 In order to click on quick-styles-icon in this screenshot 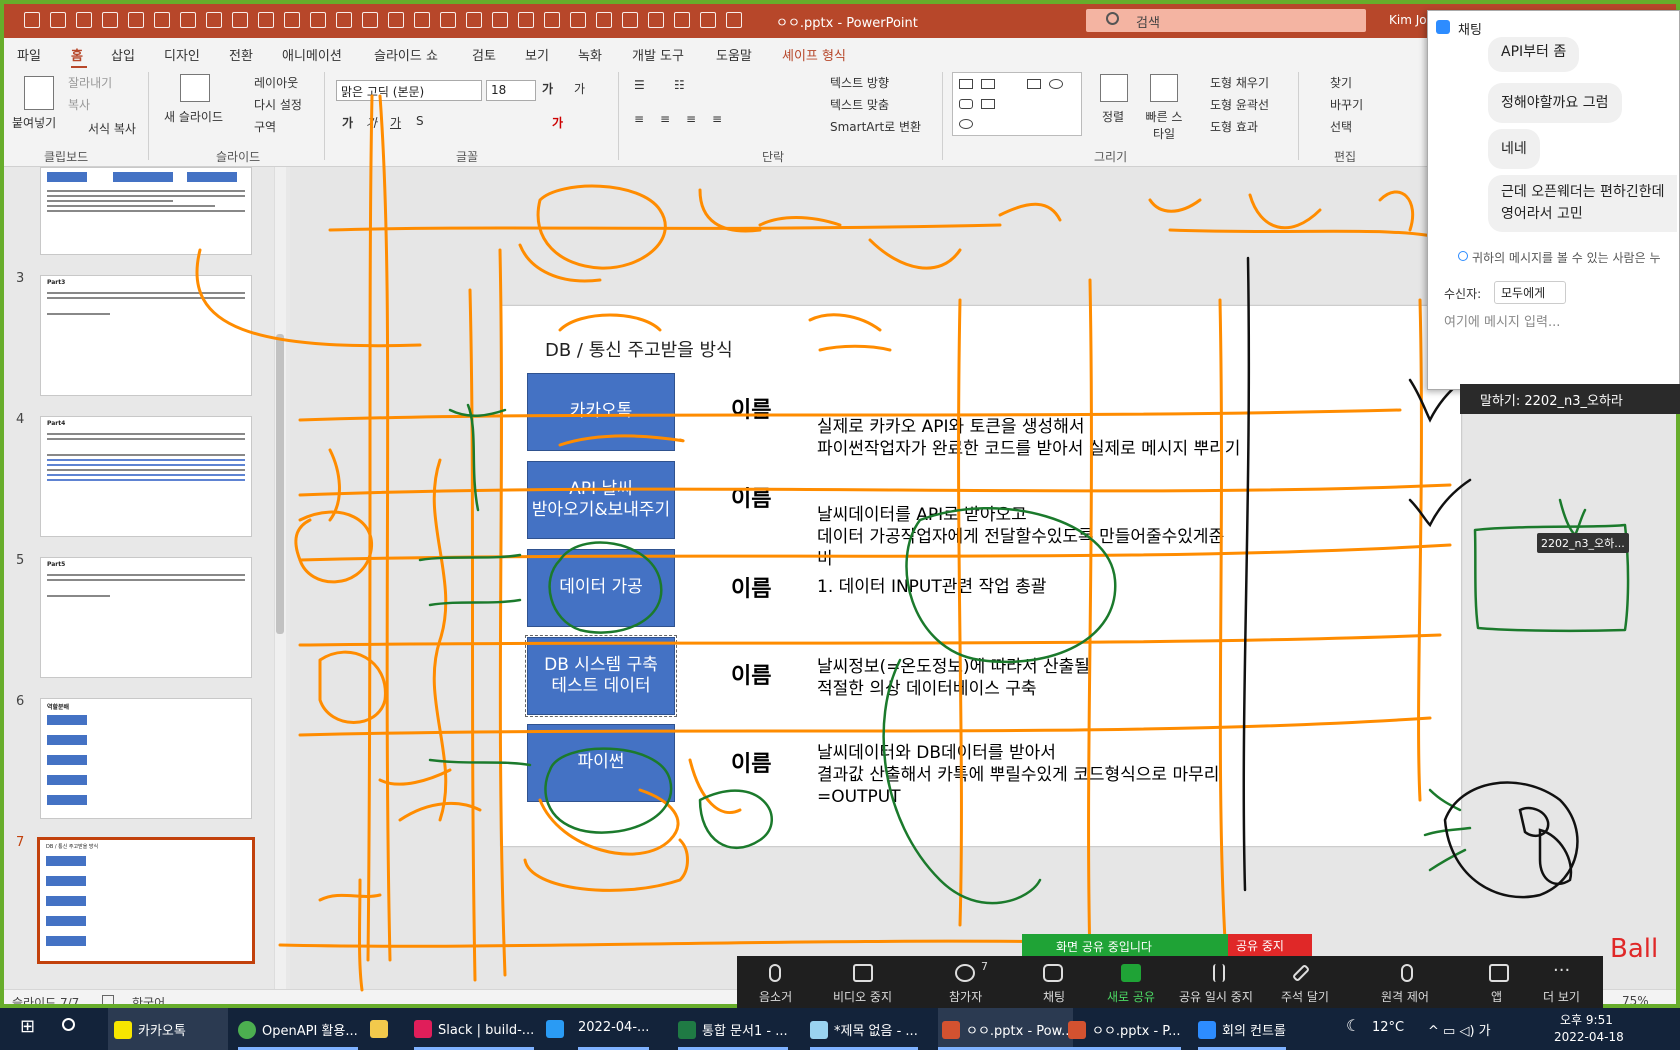, I will do `click(1164, 88)`.